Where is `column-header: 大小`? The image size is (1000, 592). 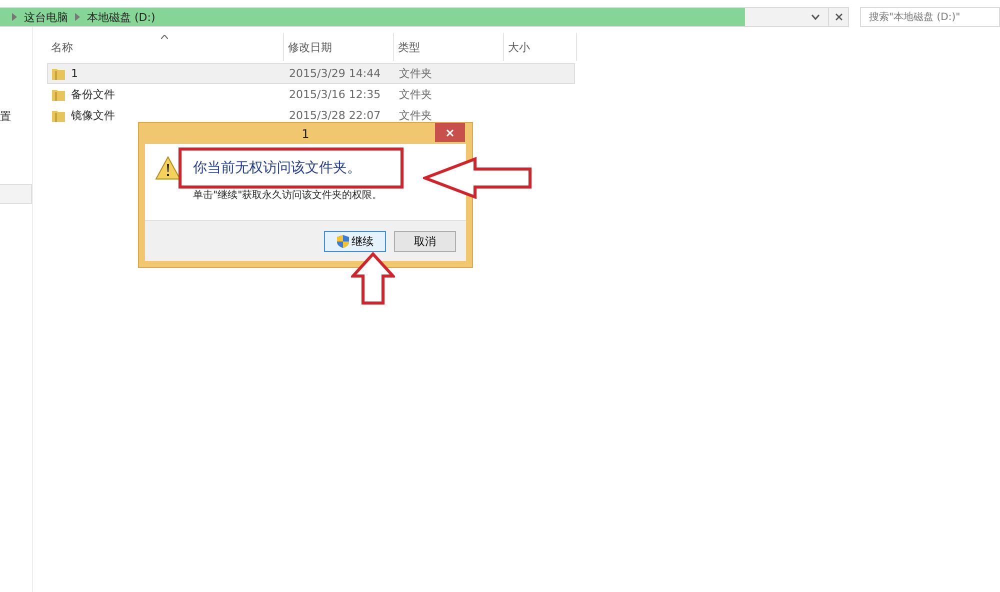 column-header: 大小 is located at coordinates (540, 47).